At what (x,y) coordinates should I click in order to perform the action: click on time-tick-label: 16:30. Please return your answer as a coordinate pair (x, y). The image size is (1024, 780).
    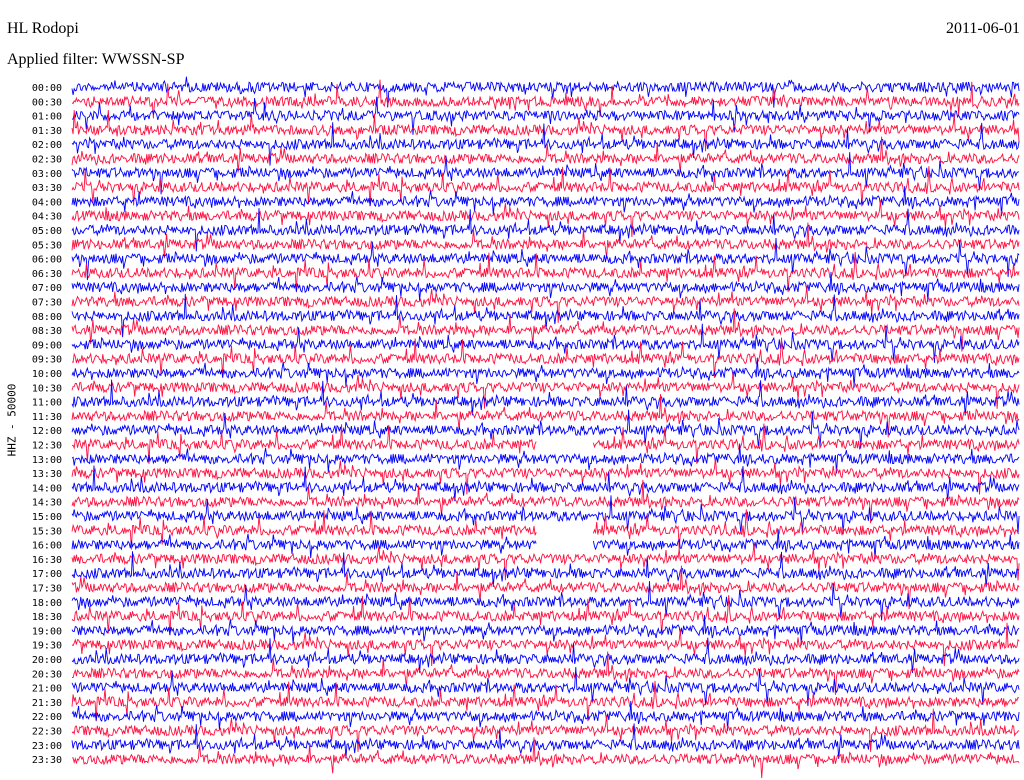
    Looking at the image, I should click on (47, 560).